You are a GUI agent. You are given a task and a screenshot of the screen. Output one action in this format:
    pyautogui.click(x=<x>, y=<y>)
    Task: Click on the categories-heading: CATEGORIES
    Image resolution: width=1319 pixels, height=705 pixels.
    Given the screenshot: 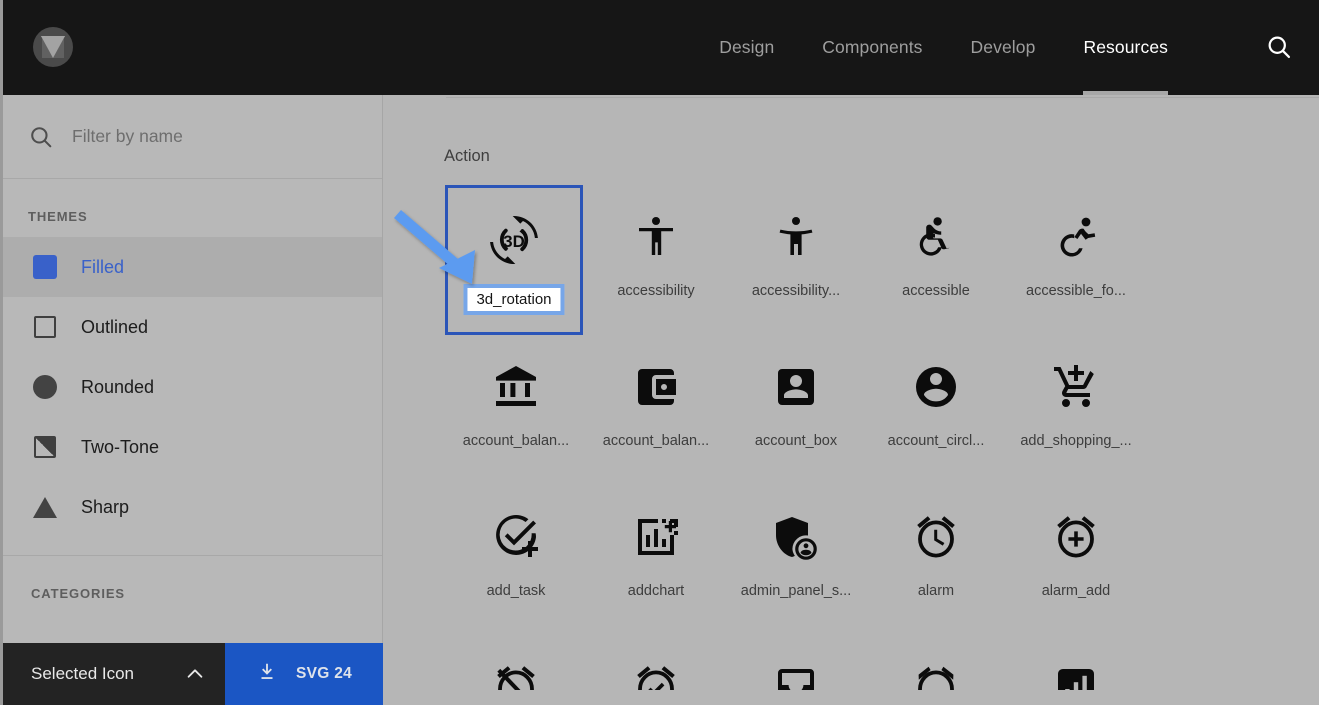 What is the action you would take?
    pyautogui.click(x=78, y=593)
    